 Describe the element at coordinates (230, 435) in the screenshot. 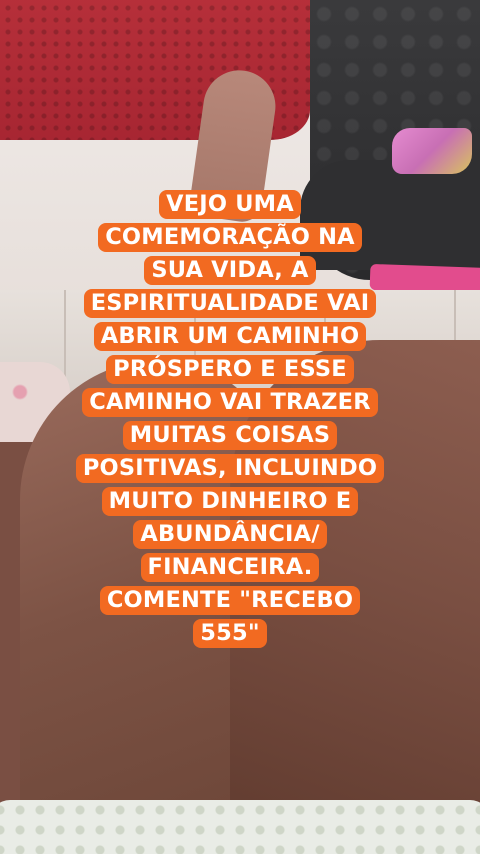

I see `caption-line: MUITAS COISAS` at that location.